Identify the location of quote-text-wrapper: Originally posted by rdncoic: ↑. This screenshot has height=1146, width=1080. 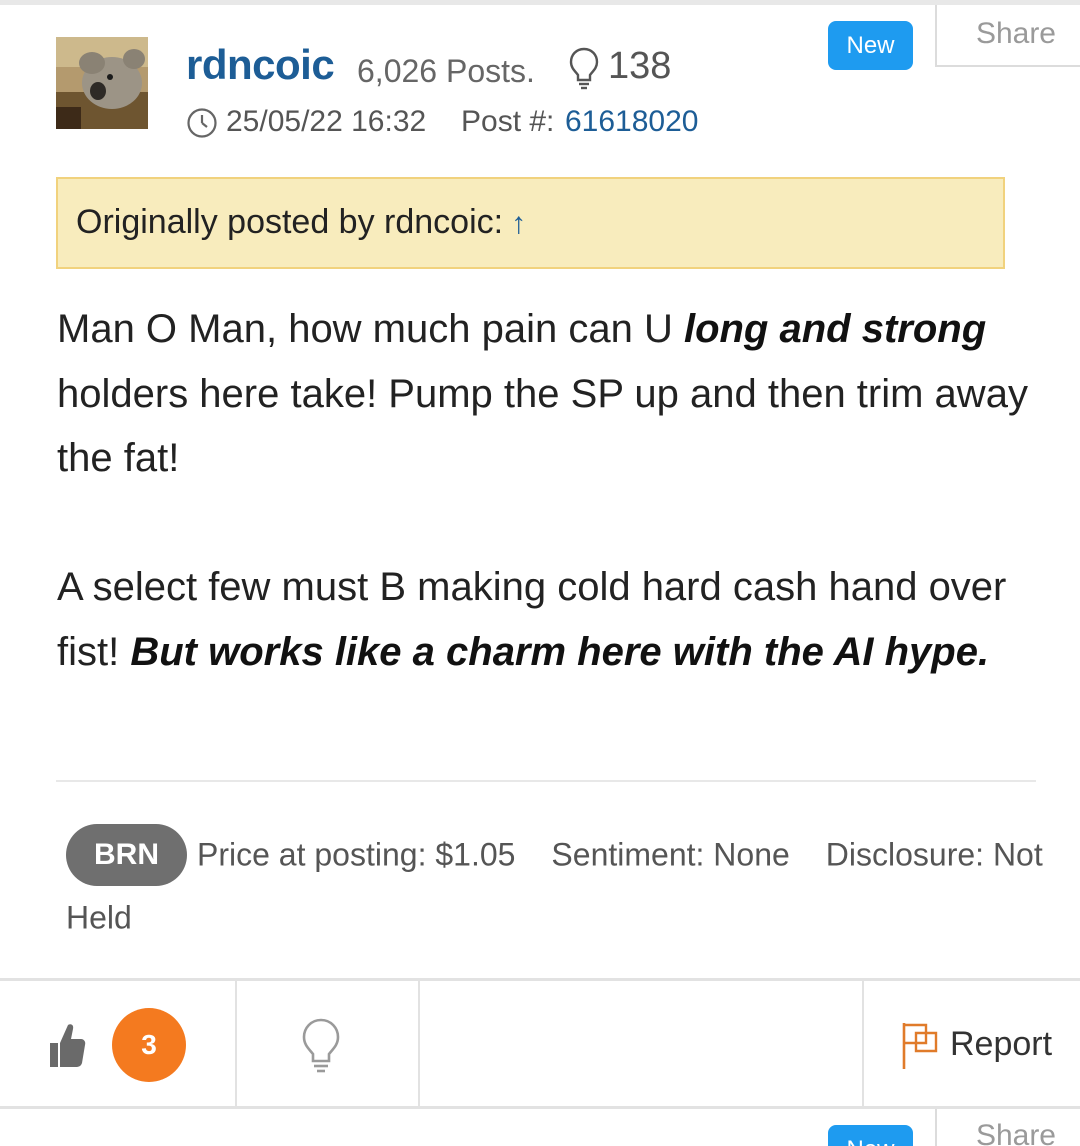
(301, 222).